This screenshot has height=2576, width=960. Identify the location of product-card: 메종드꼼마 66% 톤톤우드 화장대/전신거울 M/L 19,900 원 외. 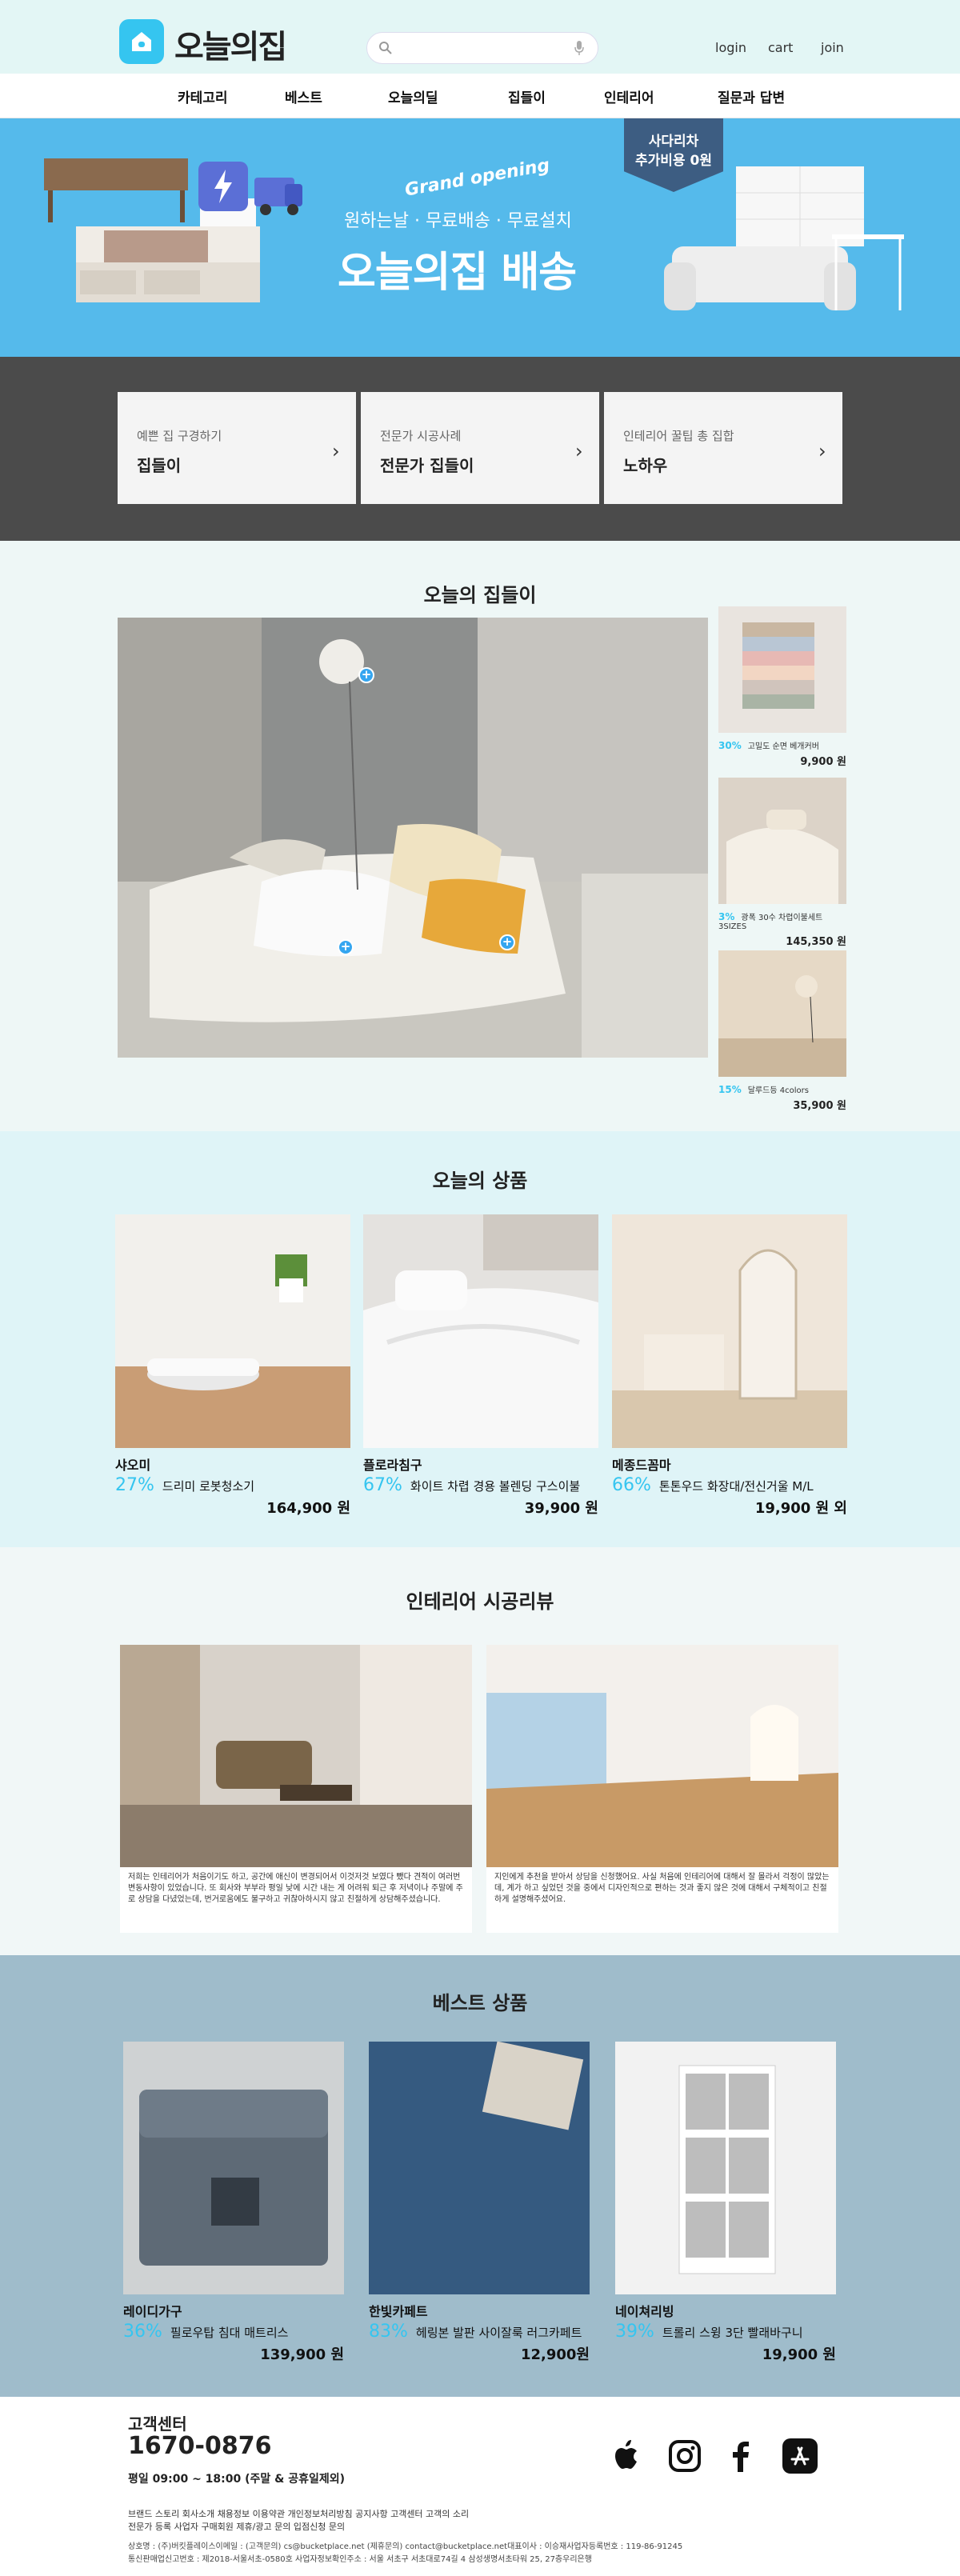
(729, 1366).